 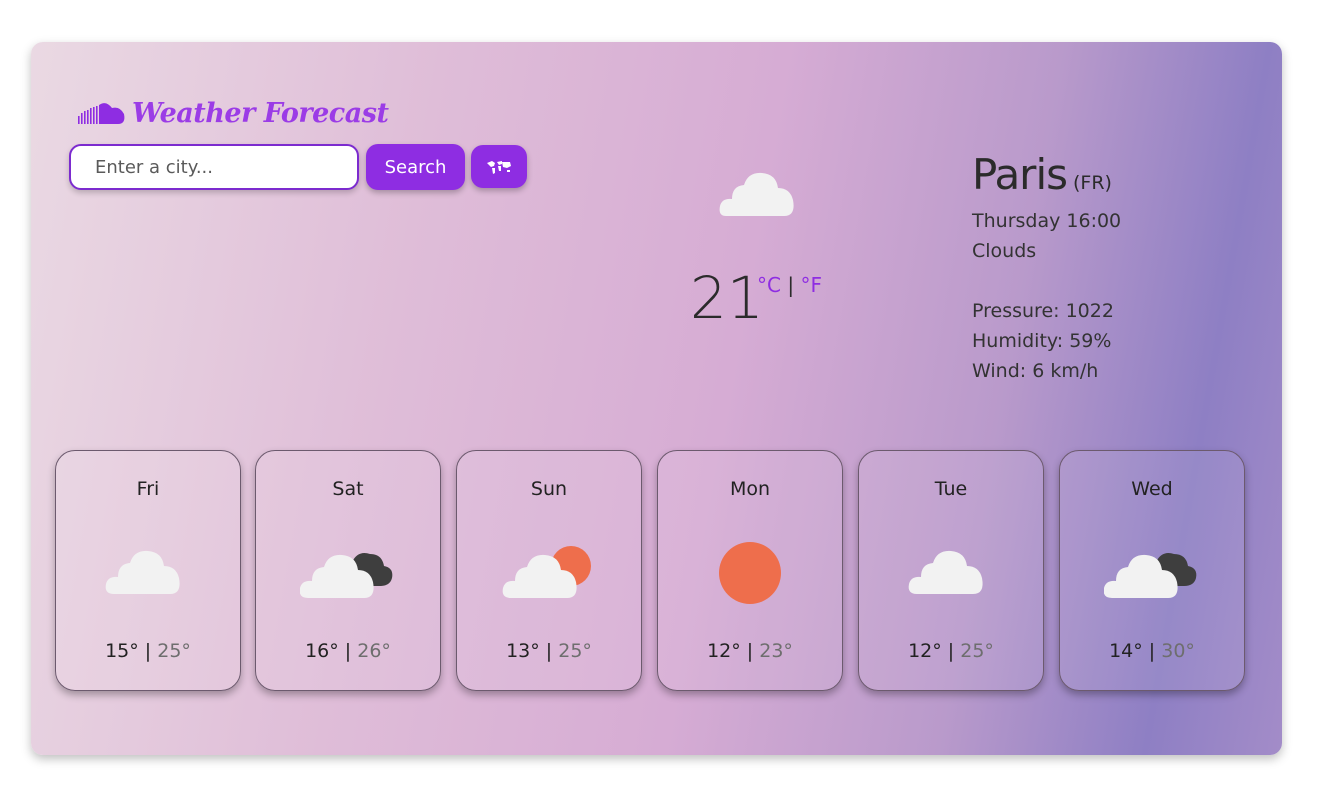 What do you see at coordinates (1042, 341) in the screenshot?
I see `humidity-value: Humidity: 59%` at bounding box center [1042, 341].